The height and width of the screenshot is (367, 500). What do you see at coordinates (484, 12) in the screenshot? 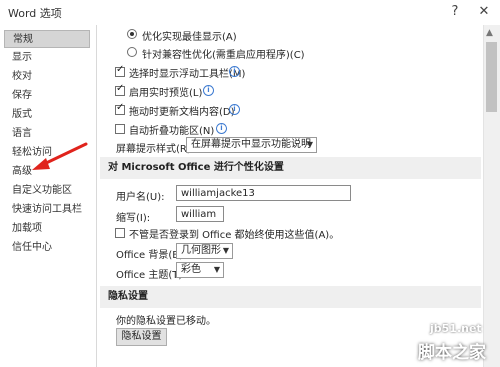
I see `close-button: ✕` at bounding box center [484, 12].